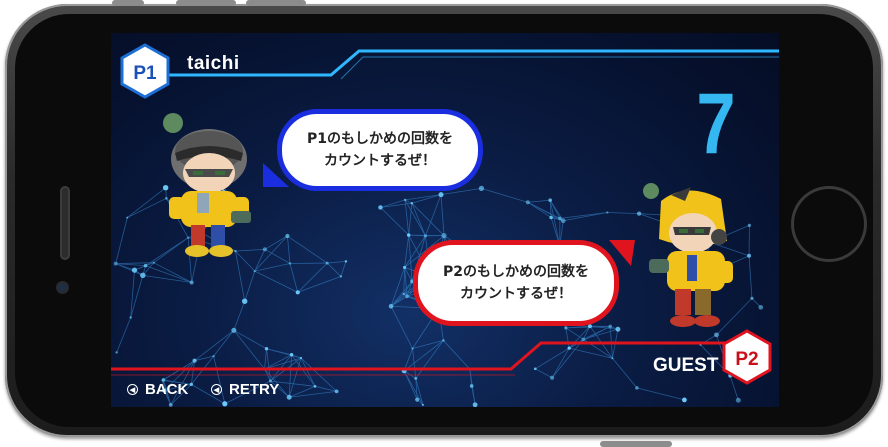 This screenshot has width=888, height=447. Describe the element at coordinates (688, 255) in the screenshot. I see `p2-character` at that location.